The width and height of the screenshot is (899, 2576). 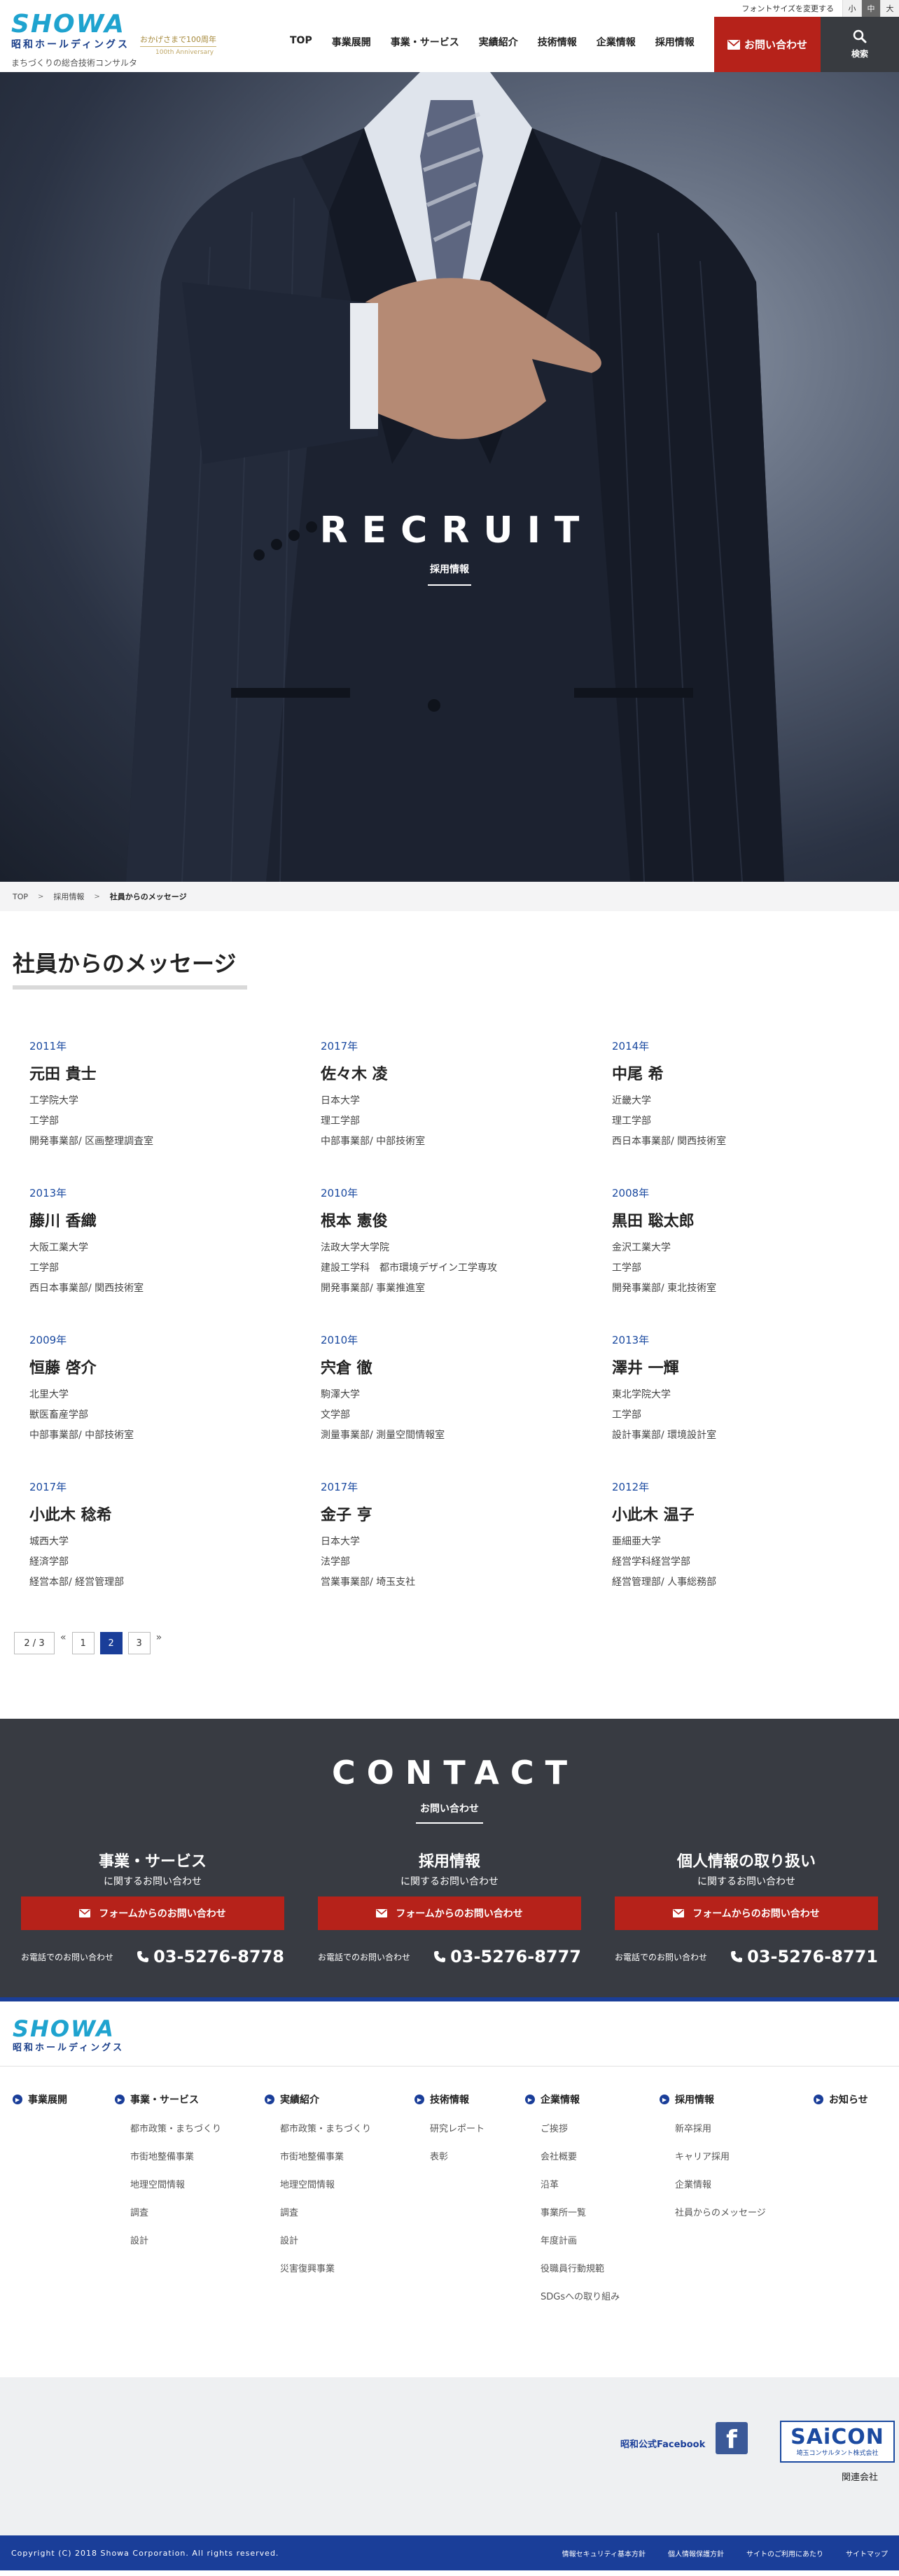 I want to click on footer-link: 表彰, so click(x=449, y=2155).